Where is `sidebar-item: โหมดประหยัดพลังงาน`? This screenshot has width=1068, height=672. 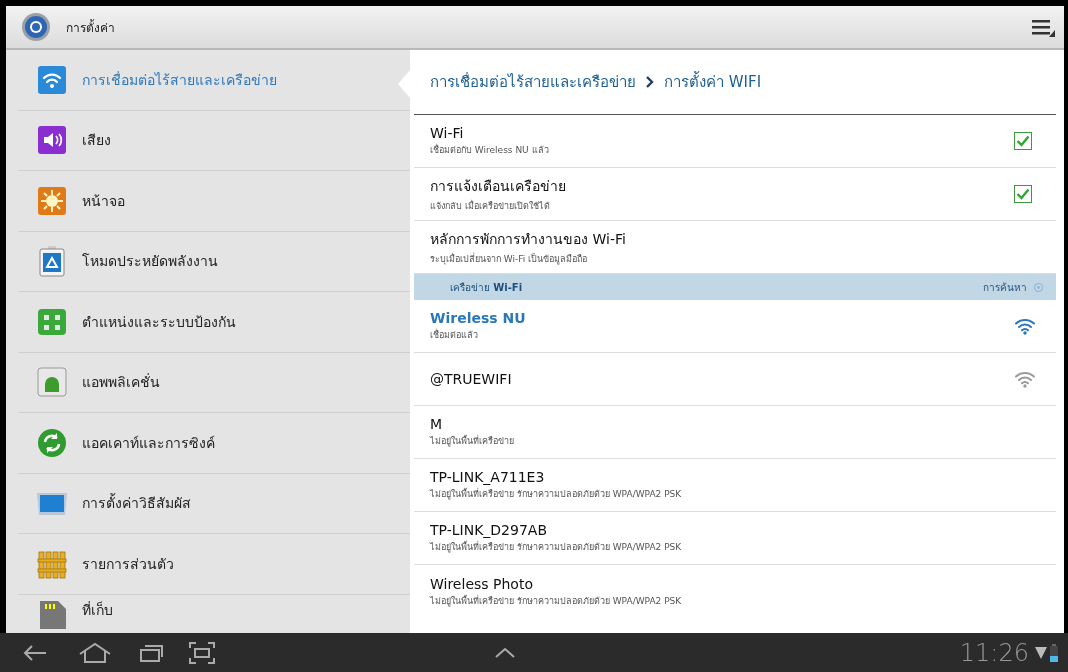 sidebar-item: โหมดประหยัดพลังงาน is located at coordinates (214, 261).